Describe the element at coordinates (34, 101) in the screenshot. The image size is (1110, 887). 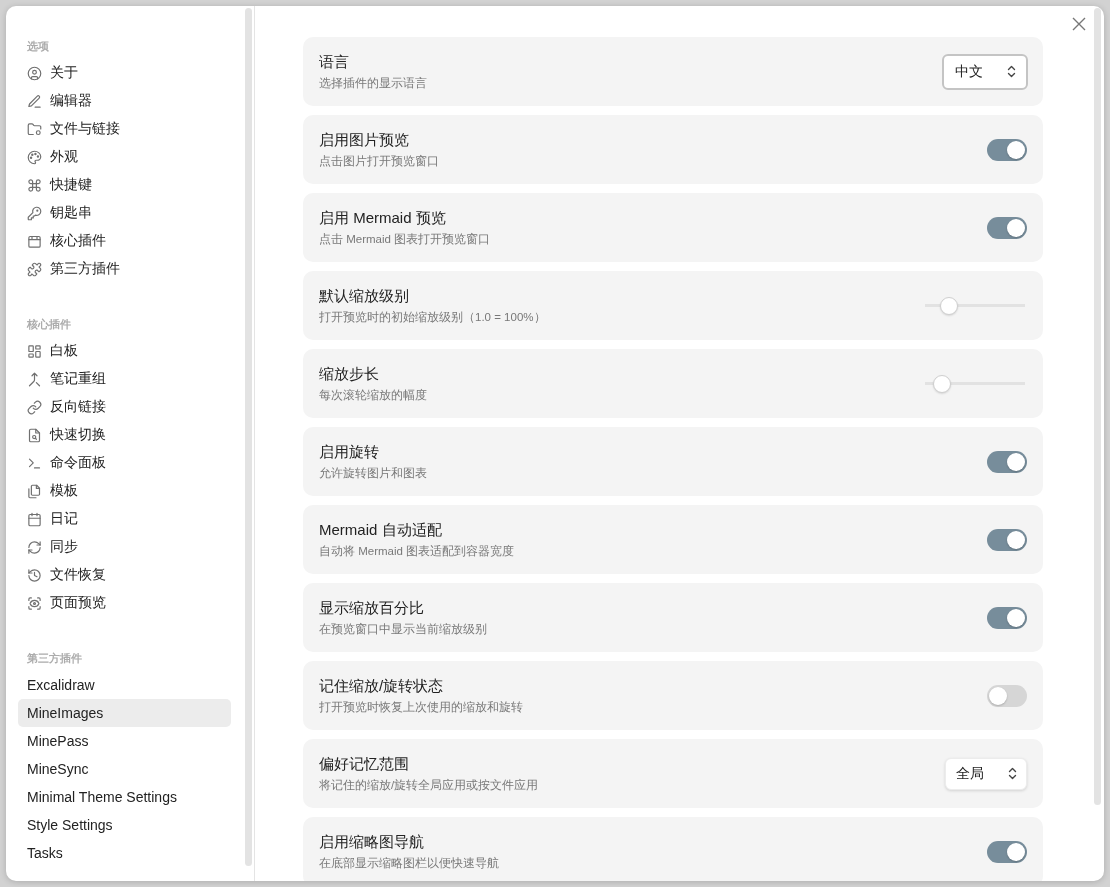
I see `pencil-icon` at that location.